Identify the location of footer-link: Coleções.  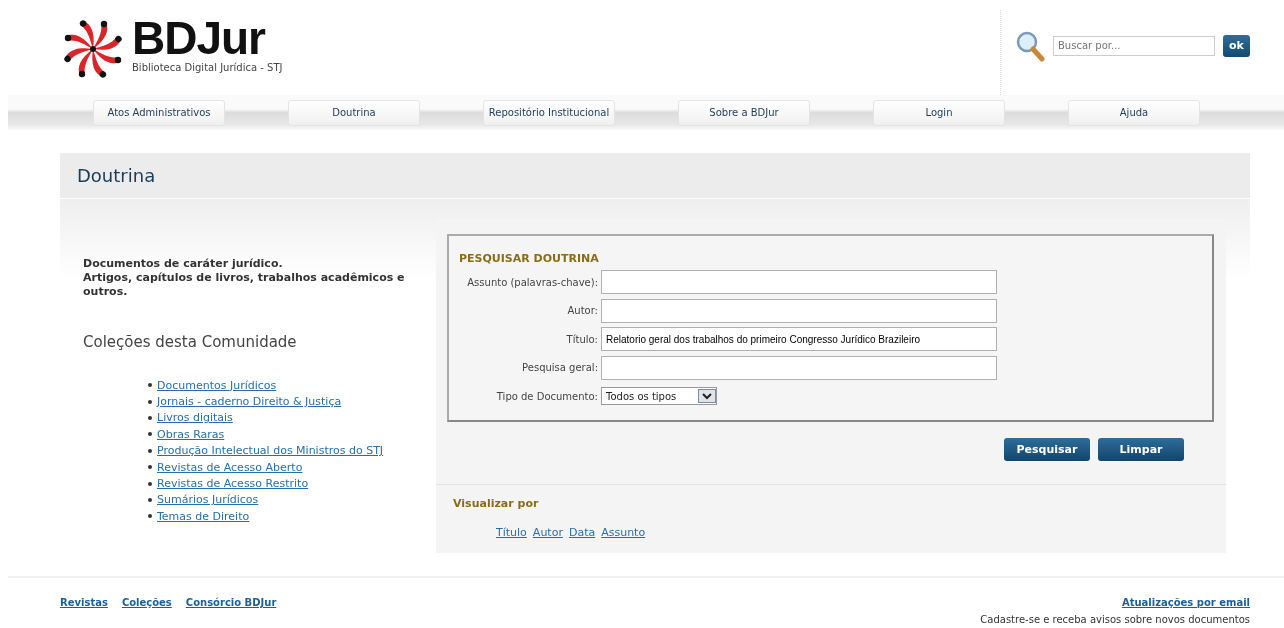
(146, 611).